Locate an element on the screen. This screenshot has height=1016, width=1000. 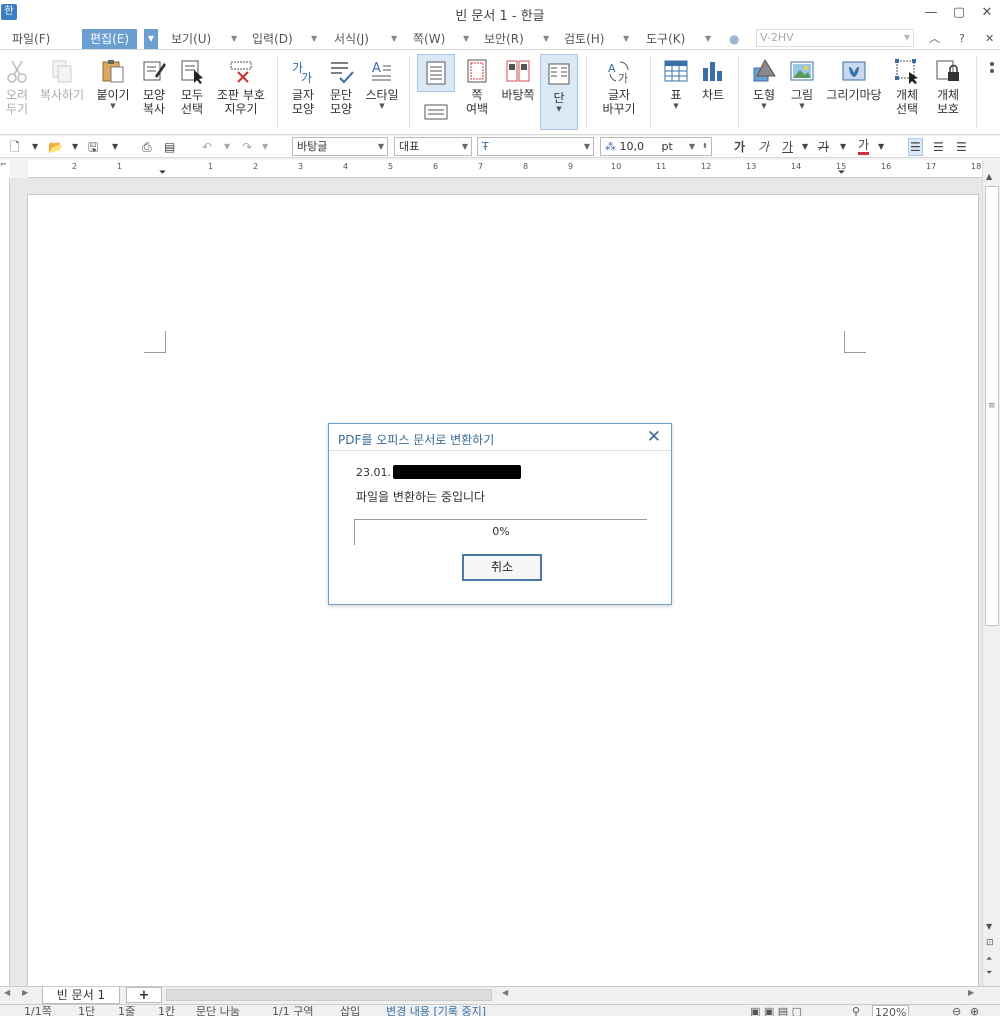
command-combo: V-2HV ▼ is located at coordinates (835, 38).